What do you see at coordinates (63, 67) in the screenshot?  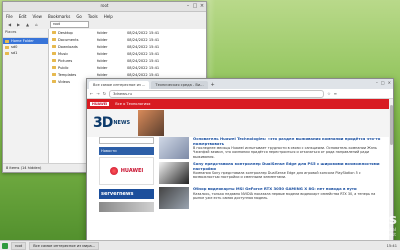 I see `file-name: Public` at bounding box center [63, 67].